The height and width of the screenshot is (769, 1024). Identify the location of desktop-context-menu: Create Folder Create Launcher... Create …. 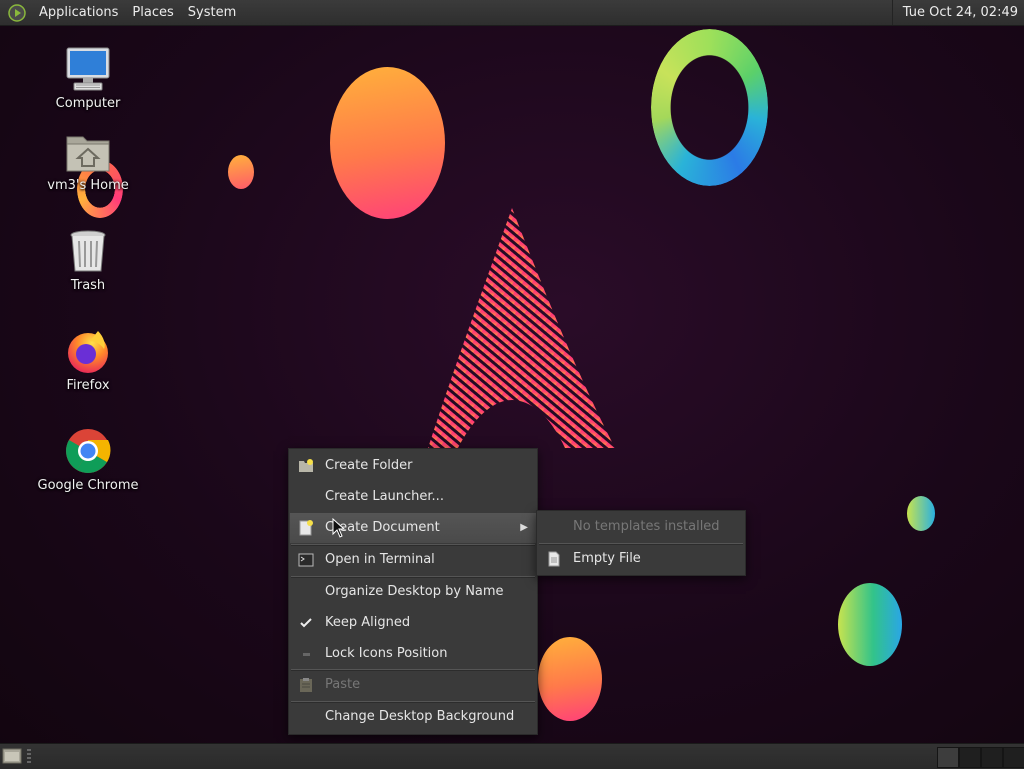
(413, 591).